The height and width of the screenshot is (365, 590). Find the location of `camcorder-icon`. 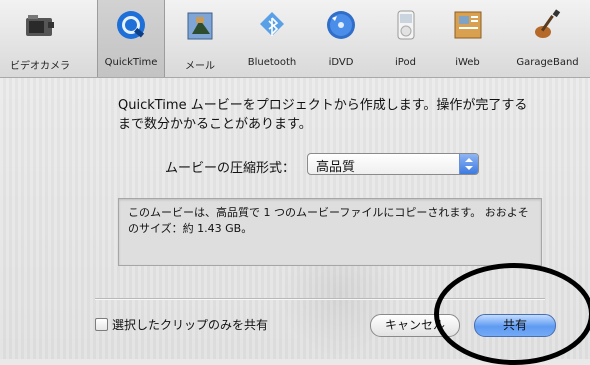

camcorder-icon is located at coordinates (40, 25).